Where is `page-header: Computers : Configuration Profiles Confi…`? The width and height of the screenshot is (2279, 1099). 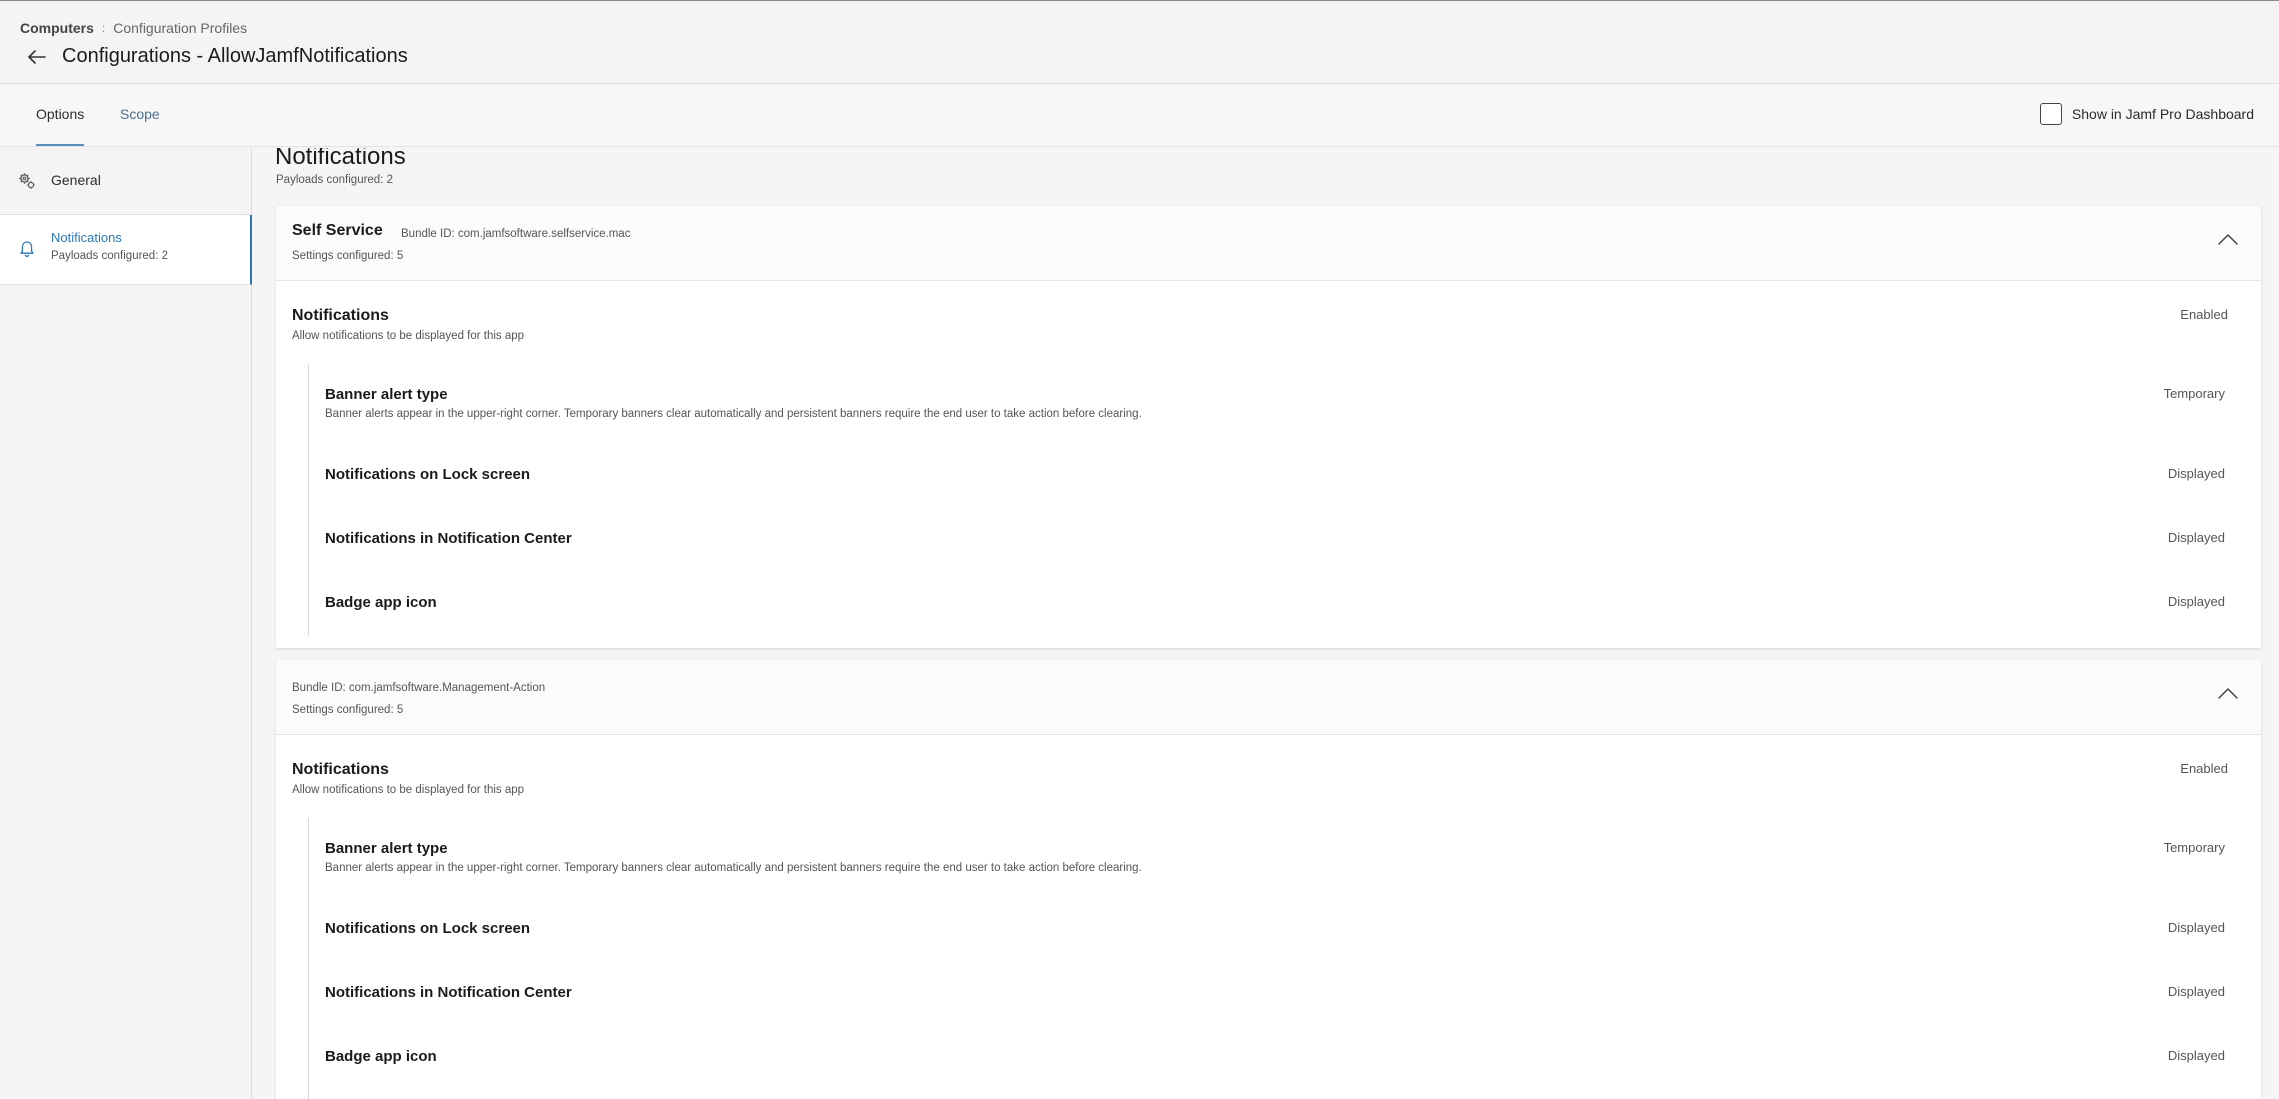 page-header: Computers : Configuration Profiles Confi… is located at coordinates (1139, 42).